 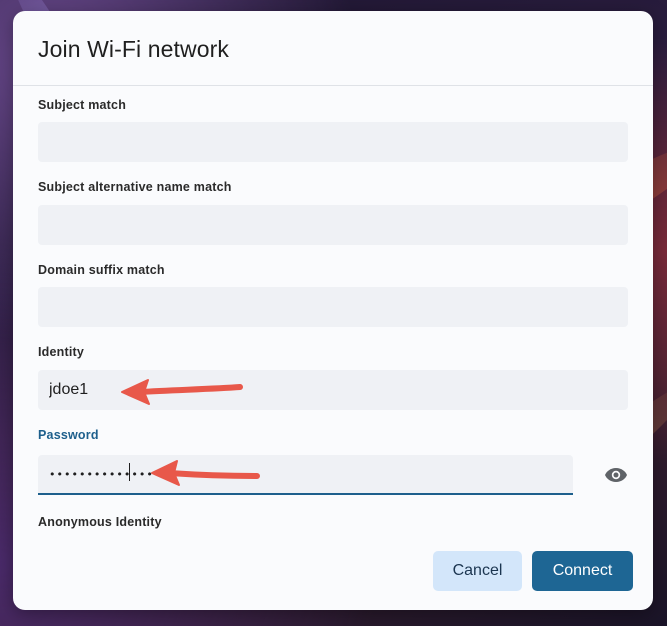 What do you see at coordinates (101, 270) in the screenshot?
I see `domain-suffix-label: Domain suffix match` at bounding box center [101, 270].